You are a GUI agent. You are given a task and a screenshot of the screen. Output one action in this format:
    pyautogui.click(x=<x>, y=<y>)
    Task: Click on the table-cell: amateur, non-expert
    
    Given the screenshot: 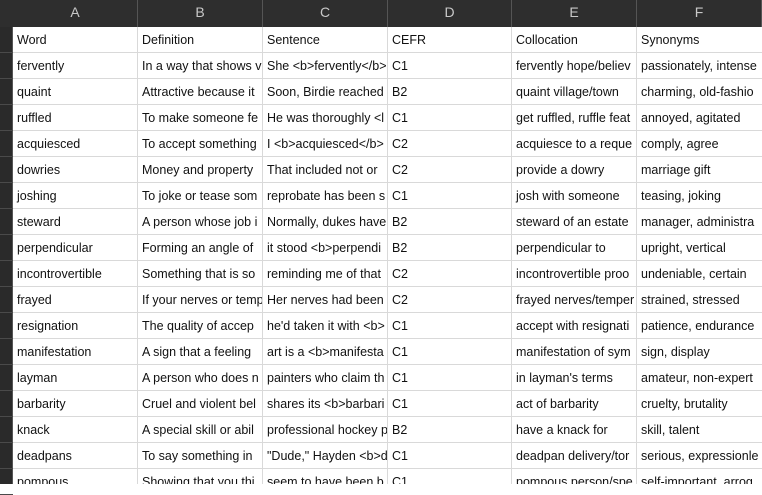 What is the action you would take?
    pyautogui.click(x=699, y=377)
    